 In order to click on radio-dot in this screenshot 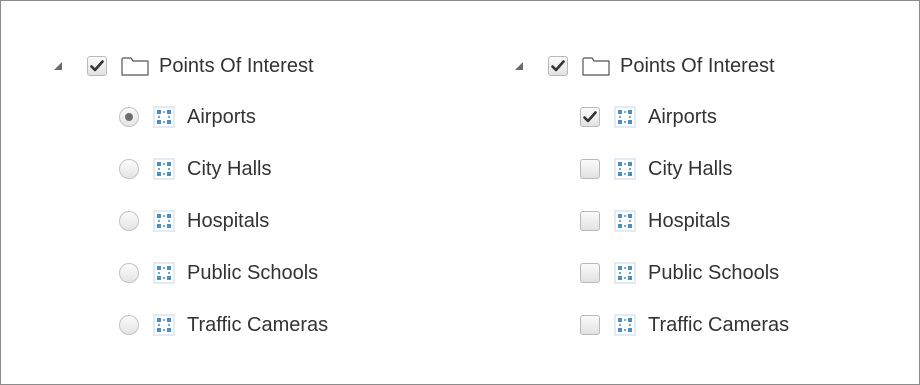, I will do `click(129, 117)`.